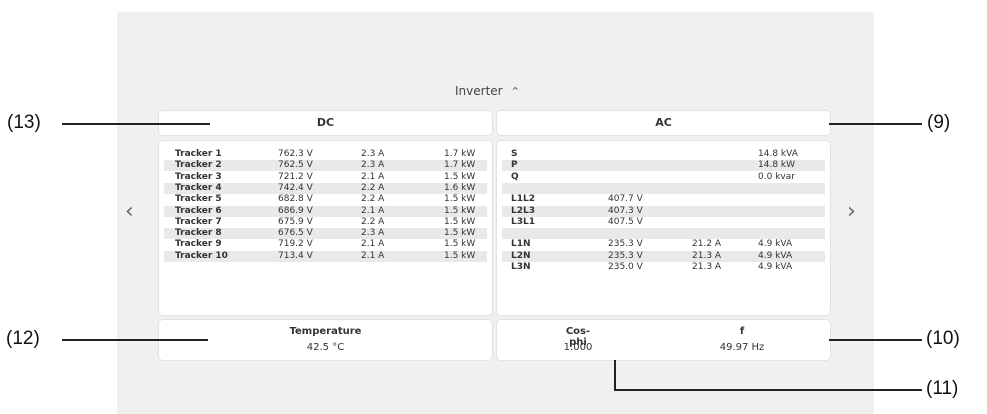 The image size is (987, 414). Describe the element at coordinates (663, 166) in the screenshot. I see `table-row: P 14.8 kW` at that location.